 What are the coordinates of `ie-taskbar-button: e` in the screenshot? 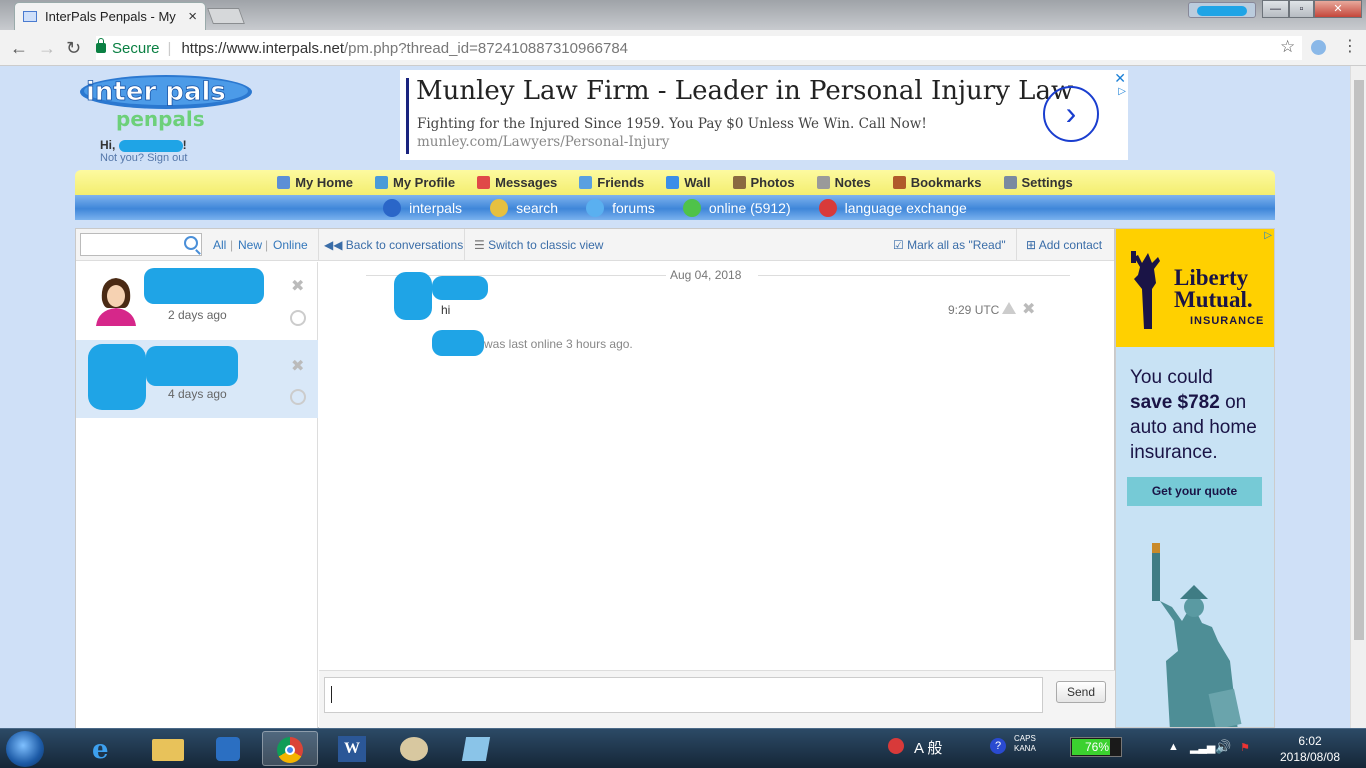 It's located at (106, 748).